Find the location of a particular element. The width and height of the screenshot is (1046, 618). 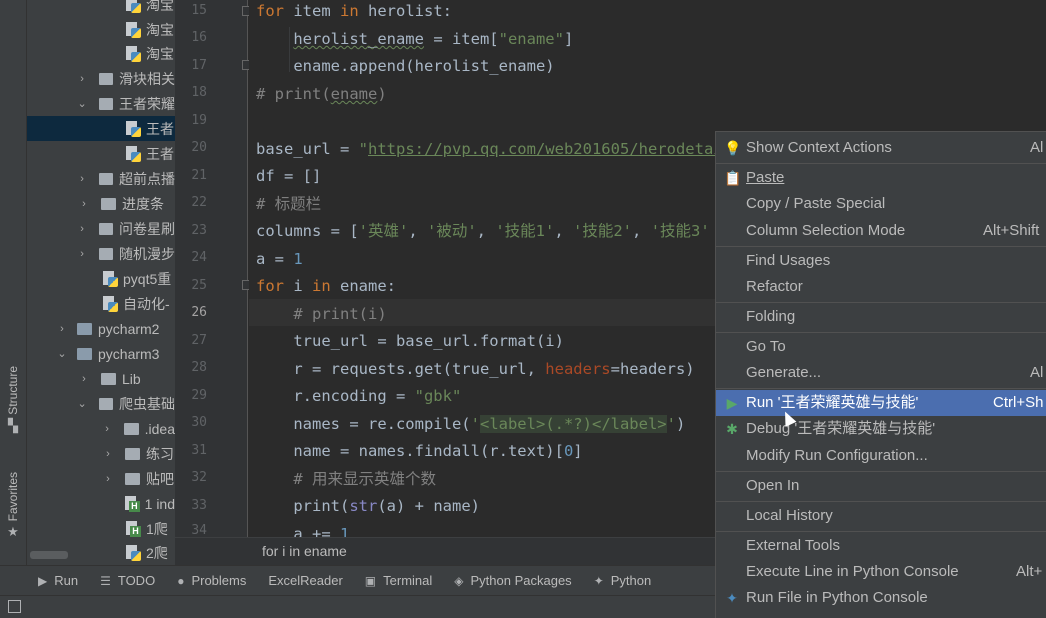

tree-item: 1 ind is located at coordinates (101, 503).